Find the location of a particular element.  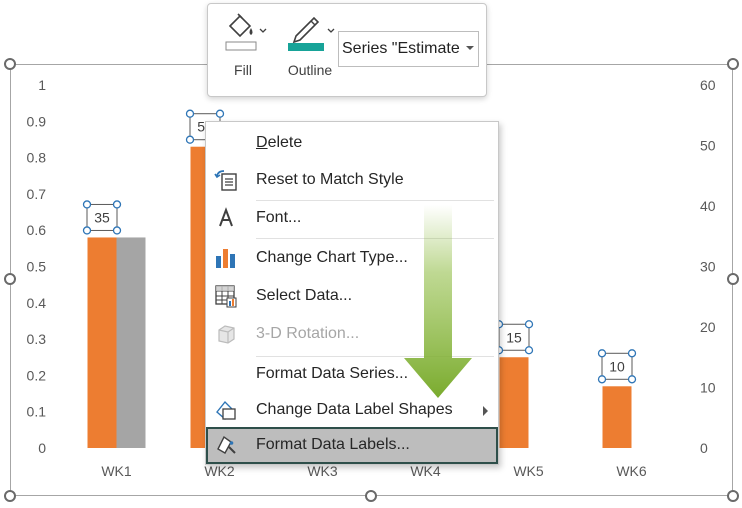

secondary-y-axis-tick-label: 0 is located at coordinates (704, 448).